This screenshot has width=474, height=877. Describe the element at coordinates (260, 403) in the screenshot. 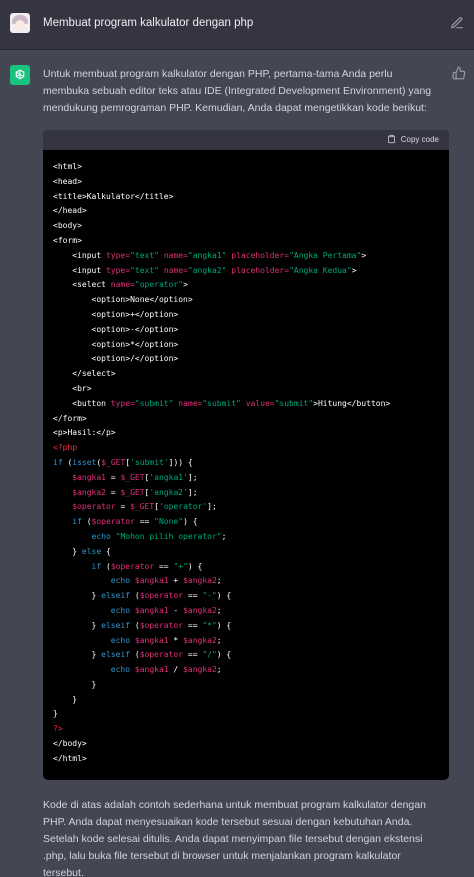

I see `code-token: value=` at that location.